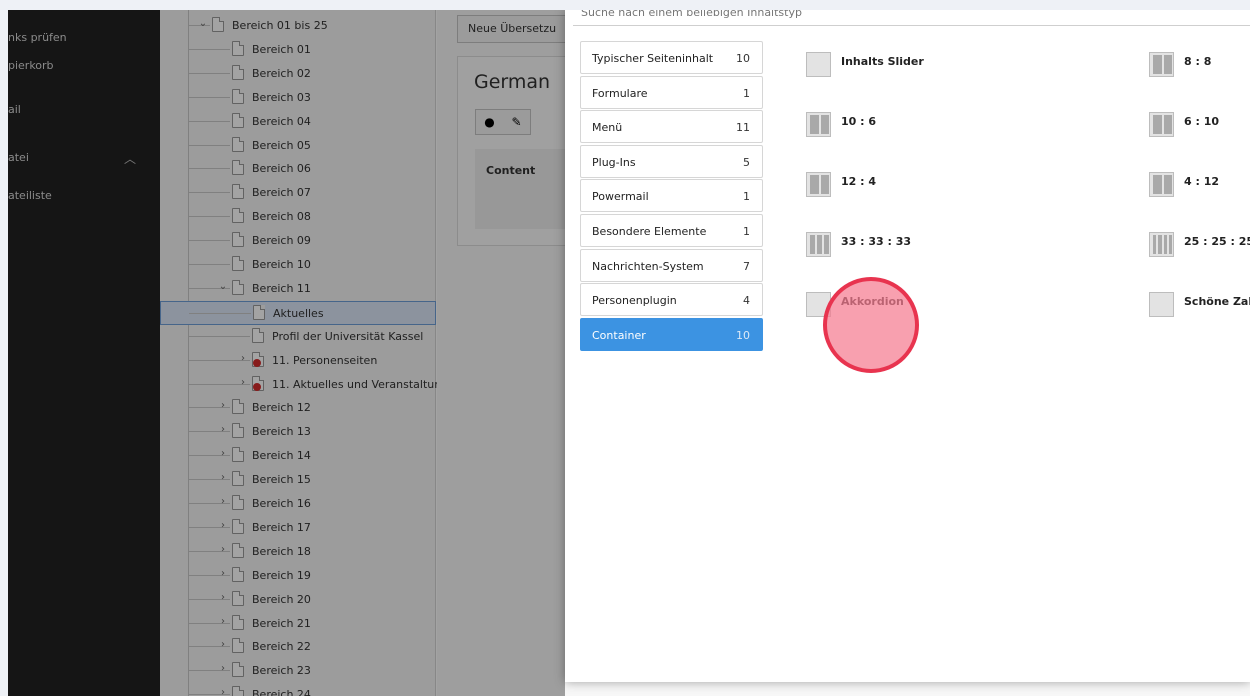  What do you see at coordinates (743, 128) in the screenshot?
I see `tab-count: 11` at bounding box center [743, 128].